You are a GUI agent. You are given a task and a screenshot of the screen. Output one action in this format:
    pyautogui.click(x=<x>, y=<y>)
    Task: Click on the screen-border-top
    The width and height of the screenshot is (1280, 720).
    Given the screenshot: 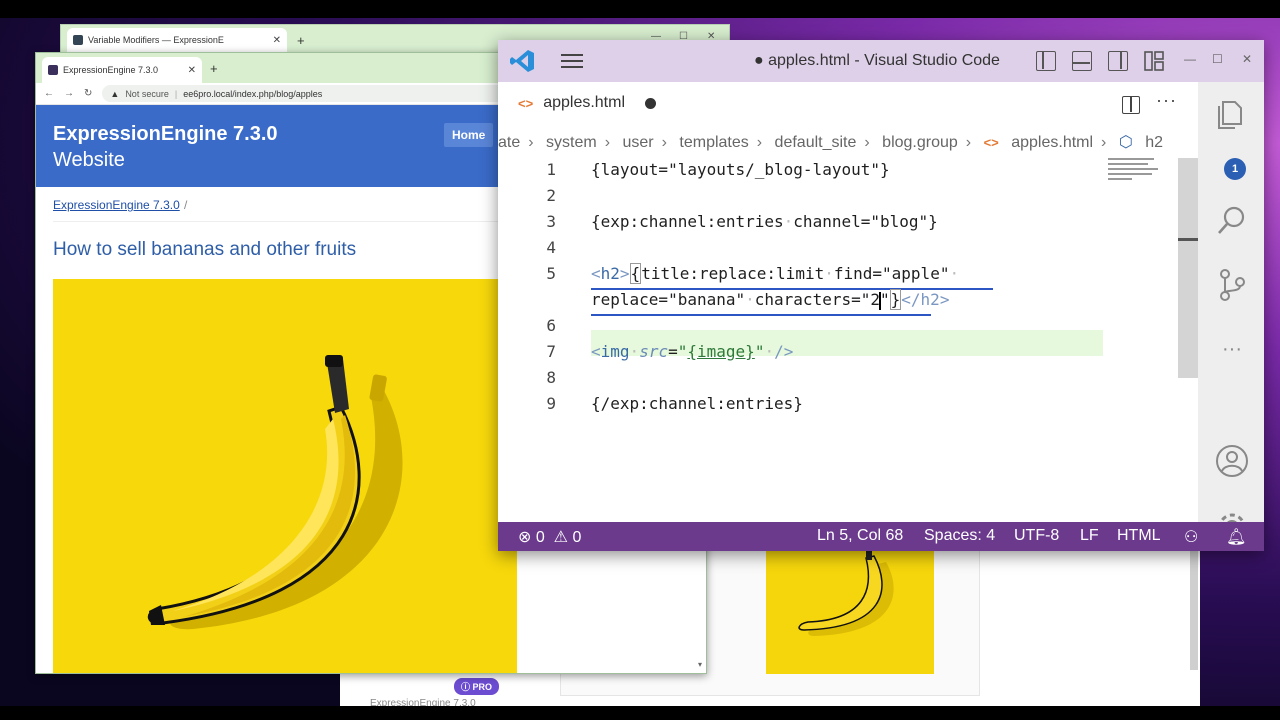 What is the action you would take?
    pyautogui.click(x=640, y=9)
    